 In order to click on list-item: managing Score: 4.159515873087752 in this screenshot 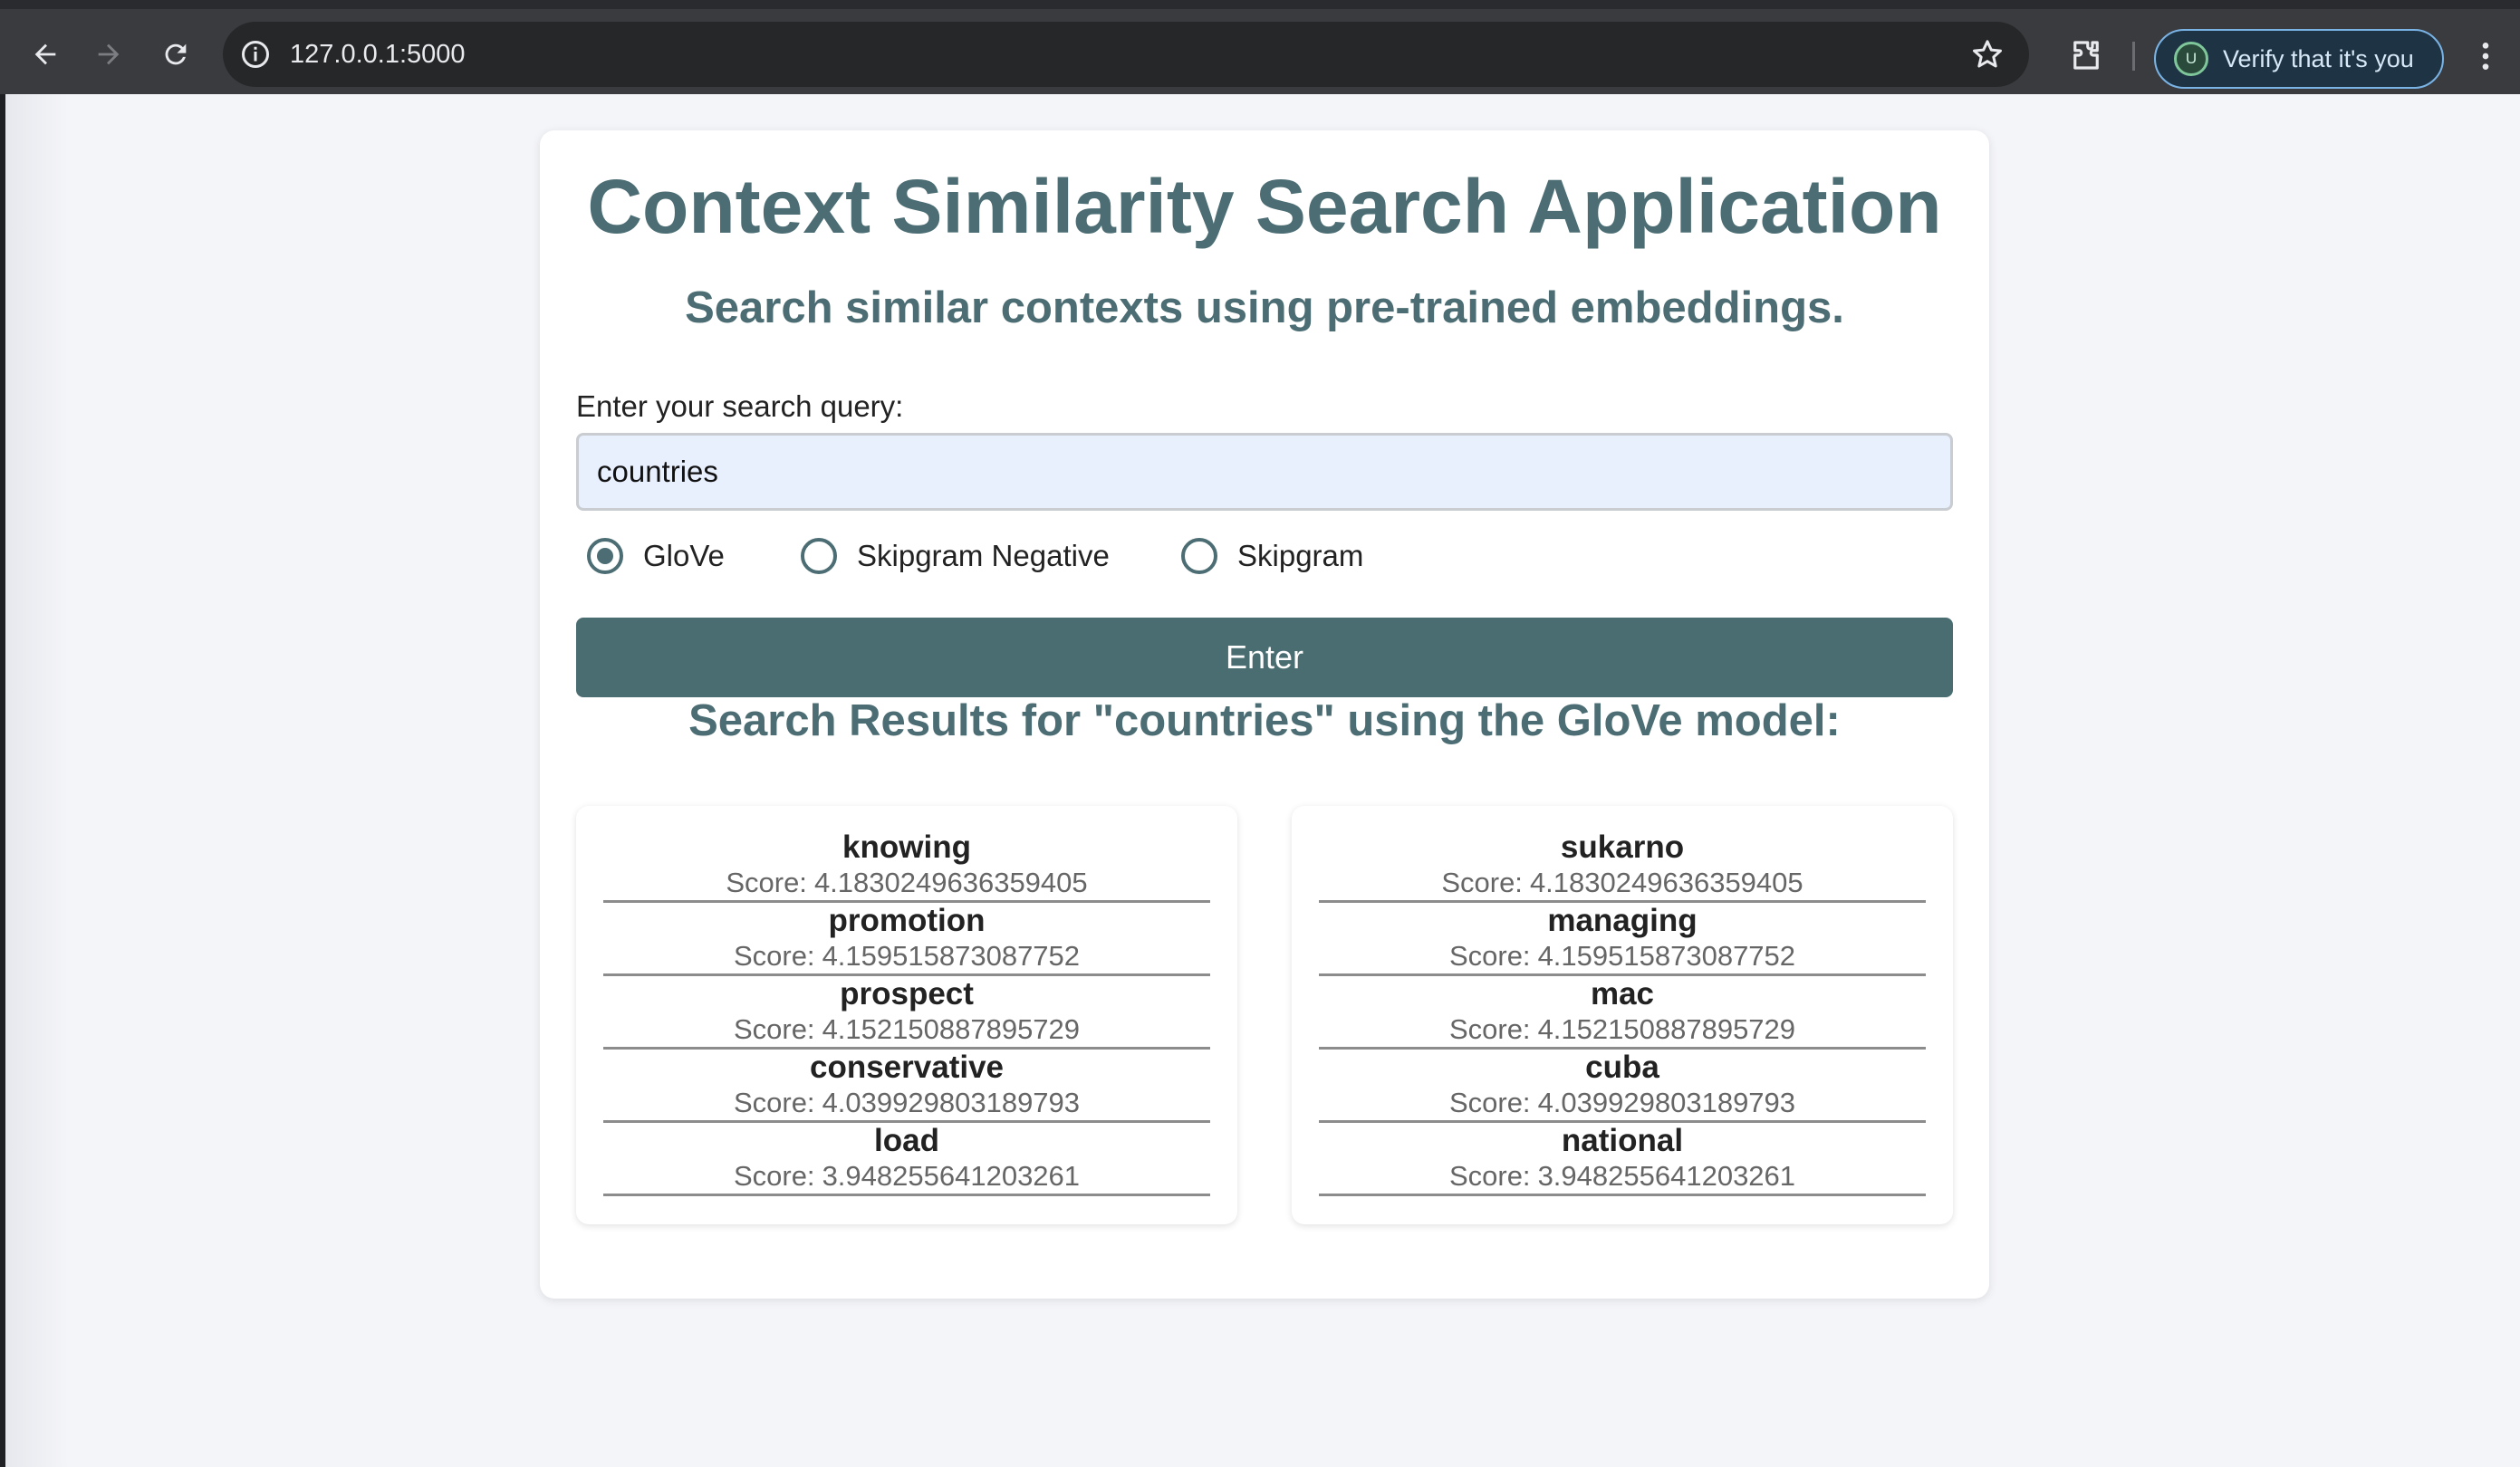, I will do `click(1623, 940)`.